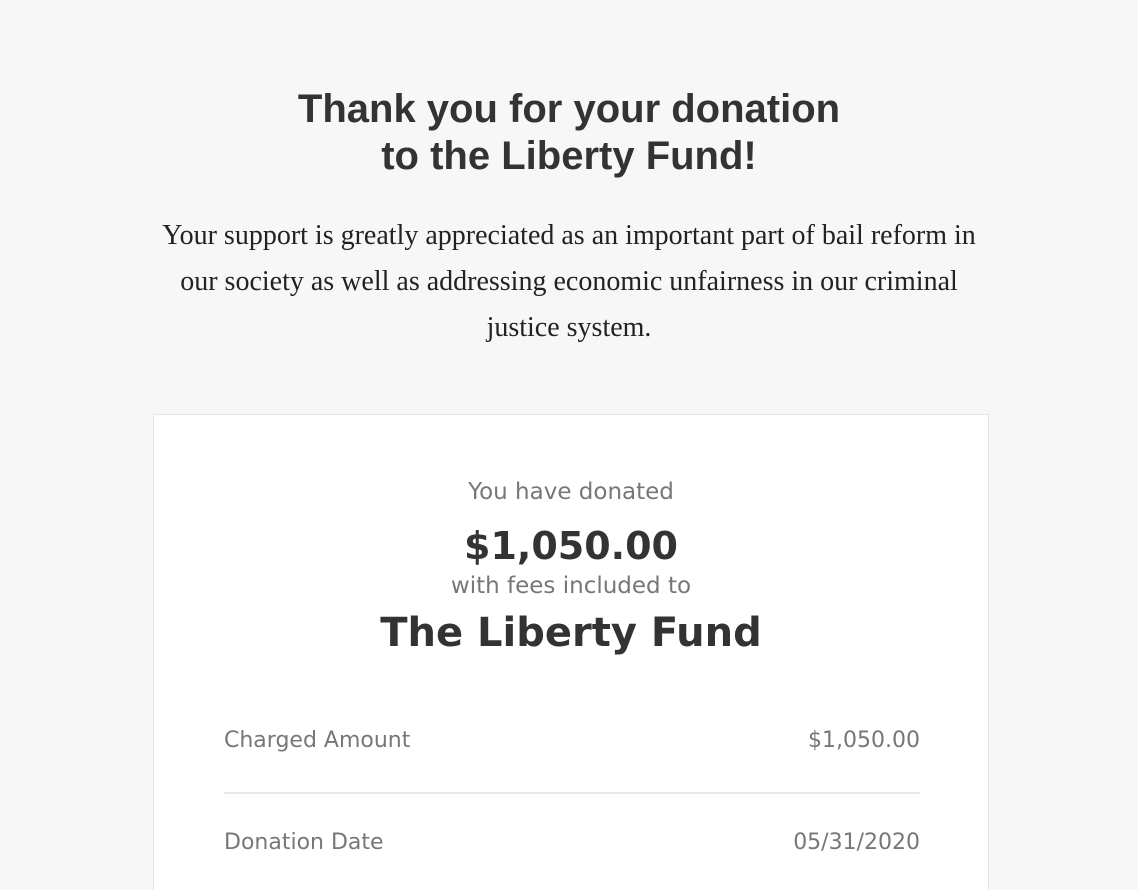 The width and height of the screenshot is (1138, 890). What do you see at coordinates (572, 793) in the screenshot?
I see `row-divider` at bounding box center [572, 793].